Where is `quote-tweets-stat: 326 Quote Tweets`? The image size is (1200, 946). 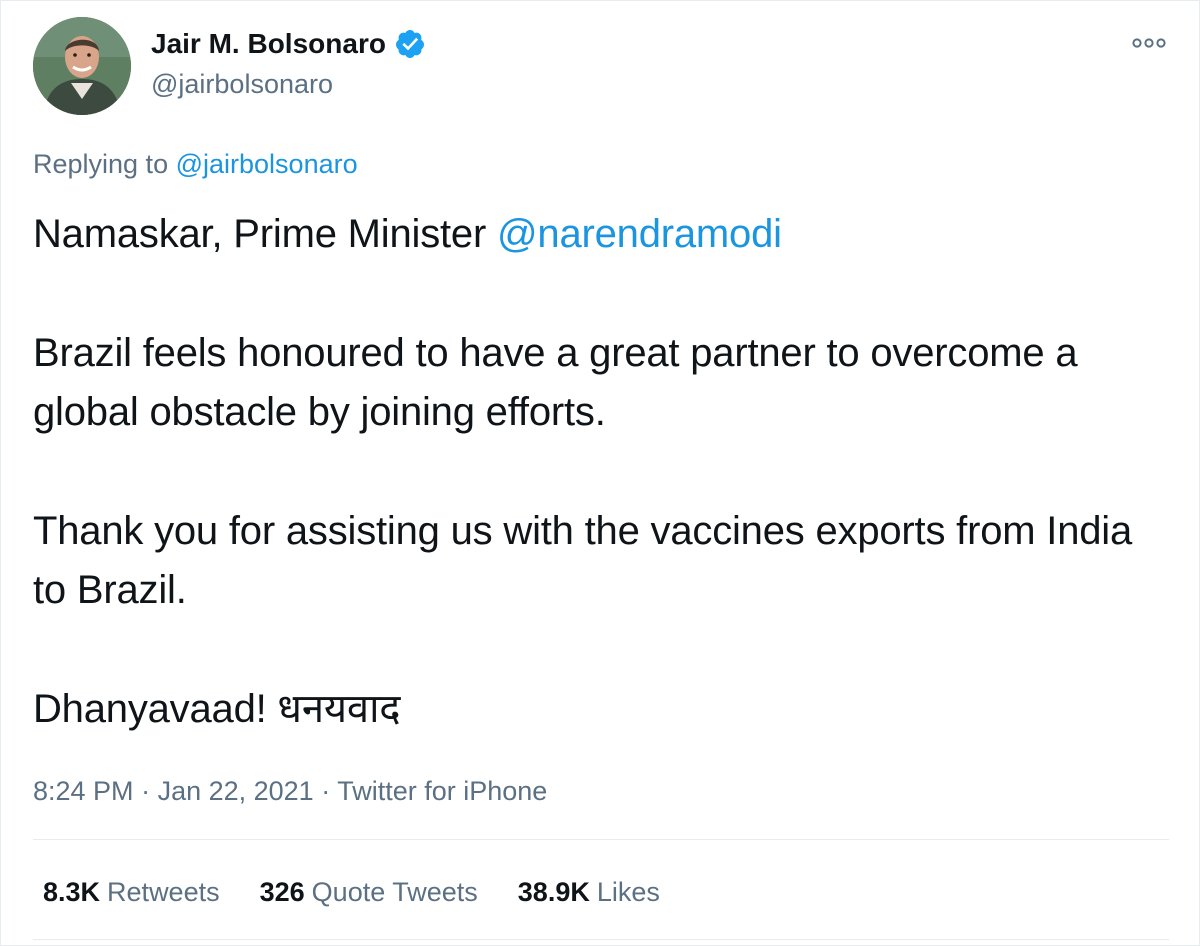 quote-tweets-stat: 326 Quote Tweets is located at coordinates (369, 892).